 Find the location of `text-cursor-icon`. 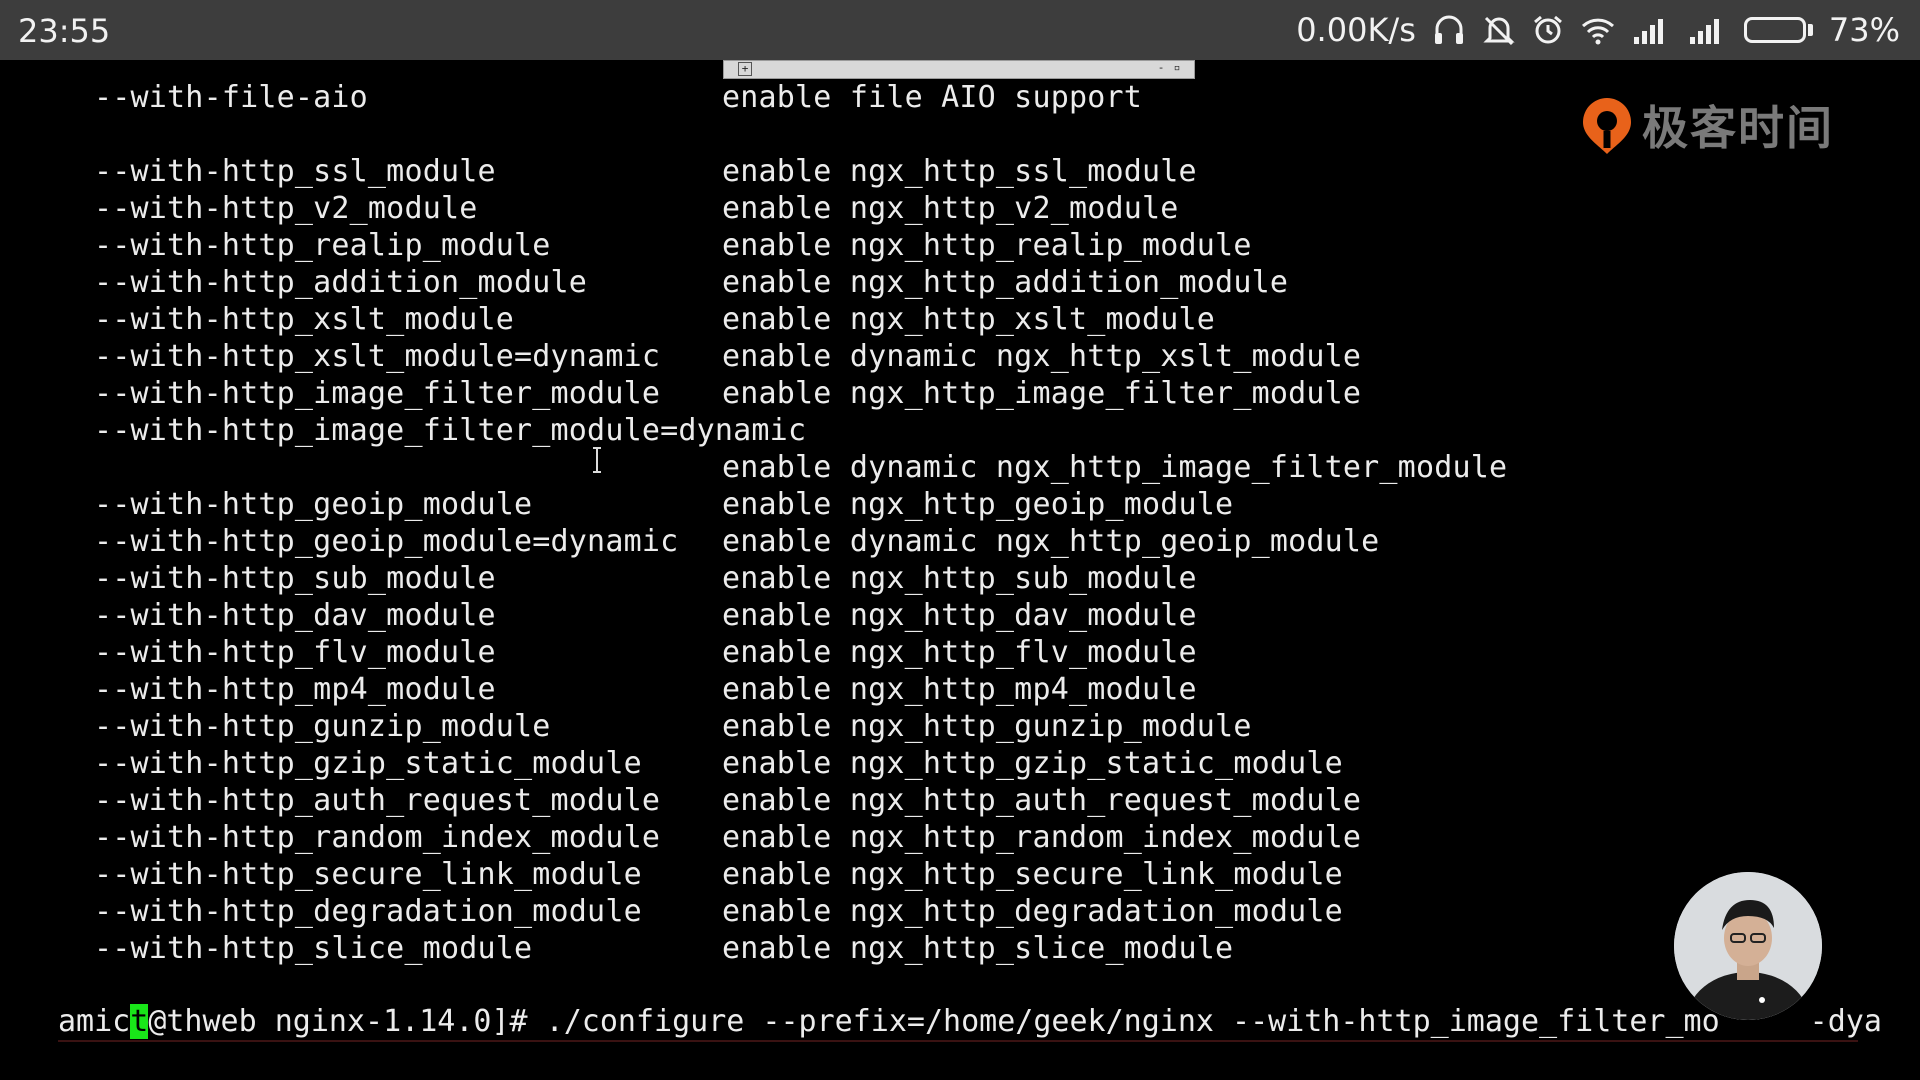

text-cursor-icon is located at coordinates (597, 460).